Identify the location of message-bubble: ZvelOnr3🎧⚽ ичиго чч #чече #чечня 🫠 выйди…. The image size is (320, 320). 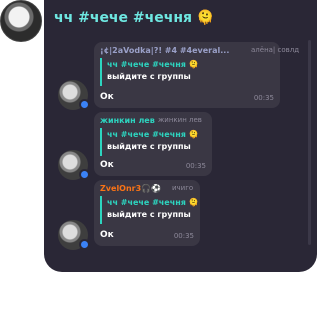
(147, 213).